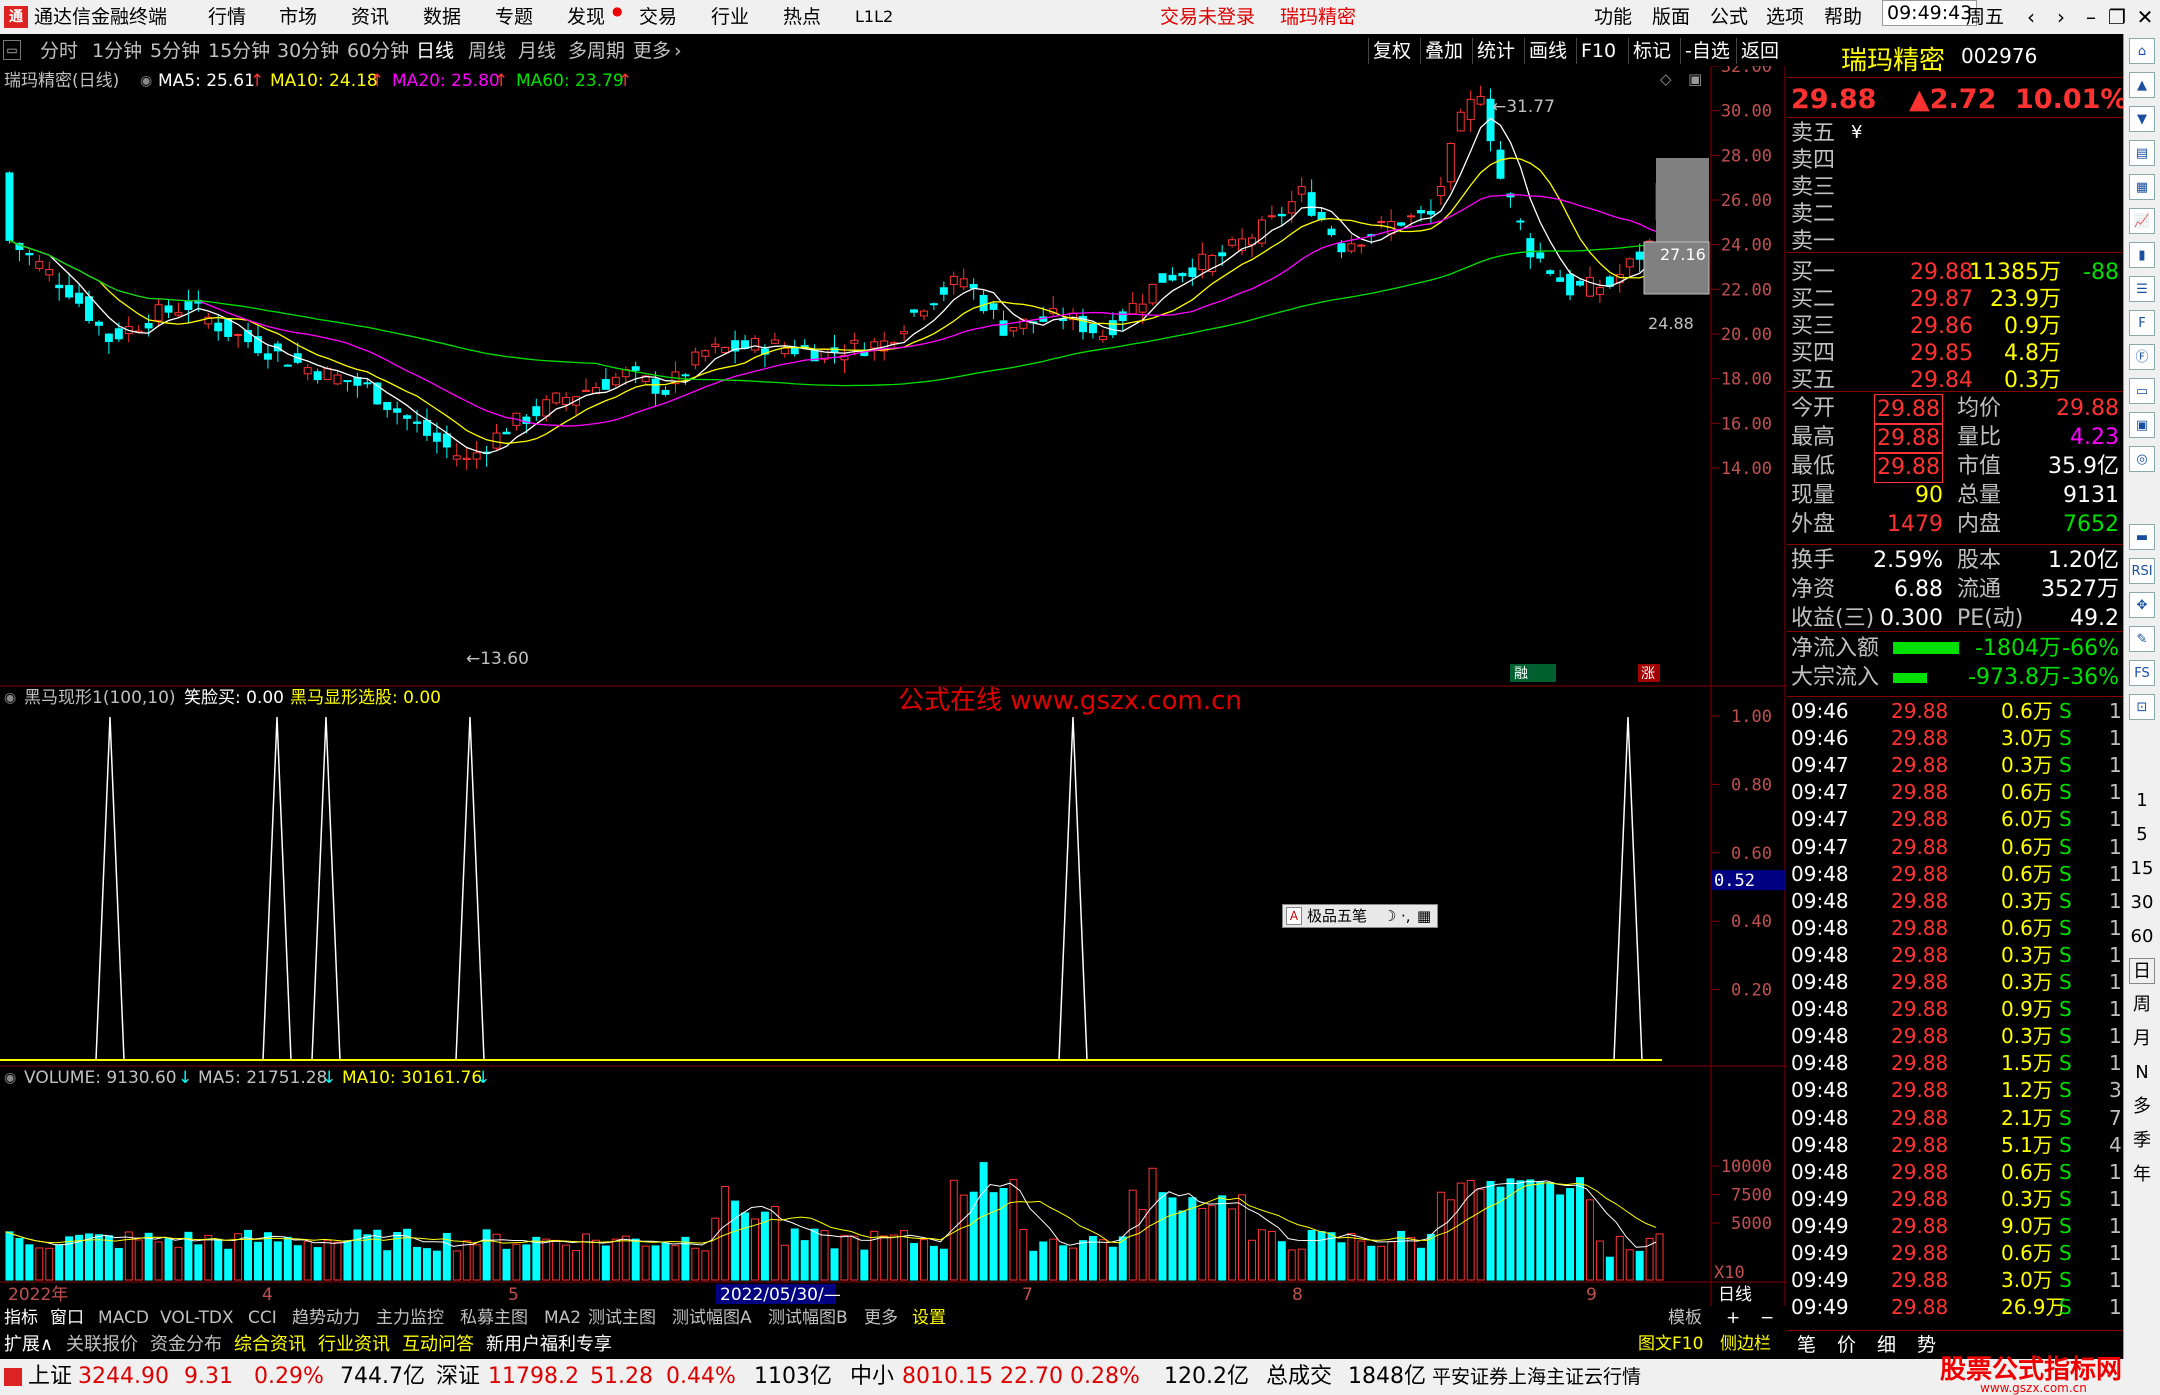 The image size is (2160, 1395). What do you see at coordinates (123, 1318) in the screenshot?
I see `tab-macd: MACD` at bounding box center [123, 1318].